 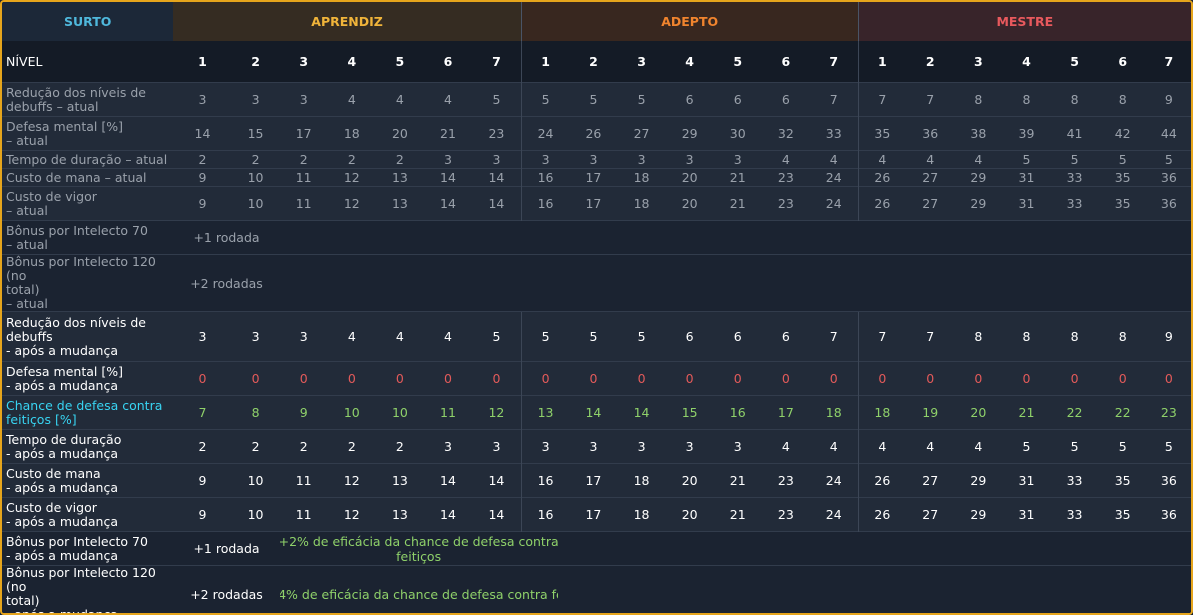 I want to click on stat-value: 30, so click(x=737, y=133).